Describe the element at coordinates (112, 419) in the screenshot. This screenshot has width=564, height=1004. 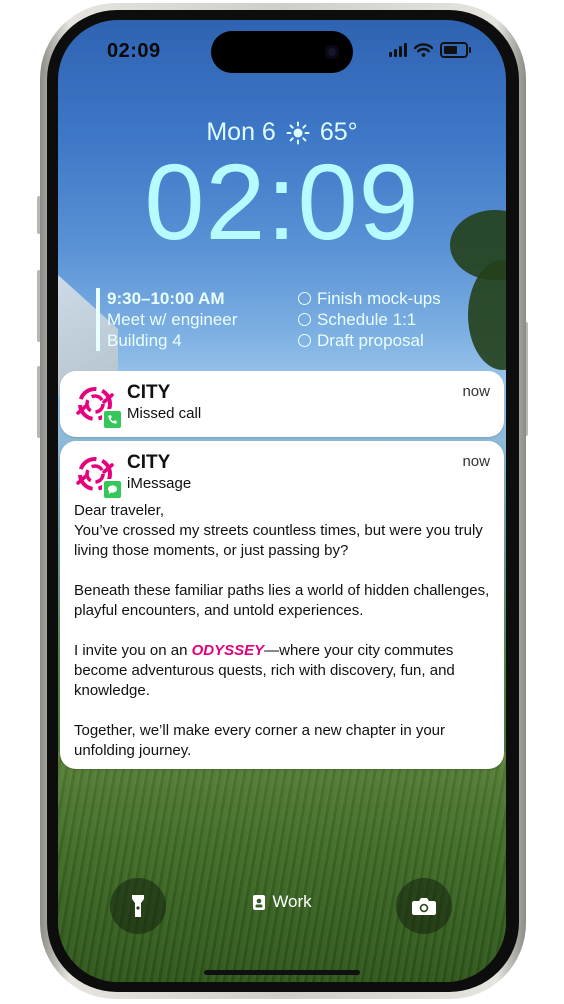
I see `phone-icon` at that location.